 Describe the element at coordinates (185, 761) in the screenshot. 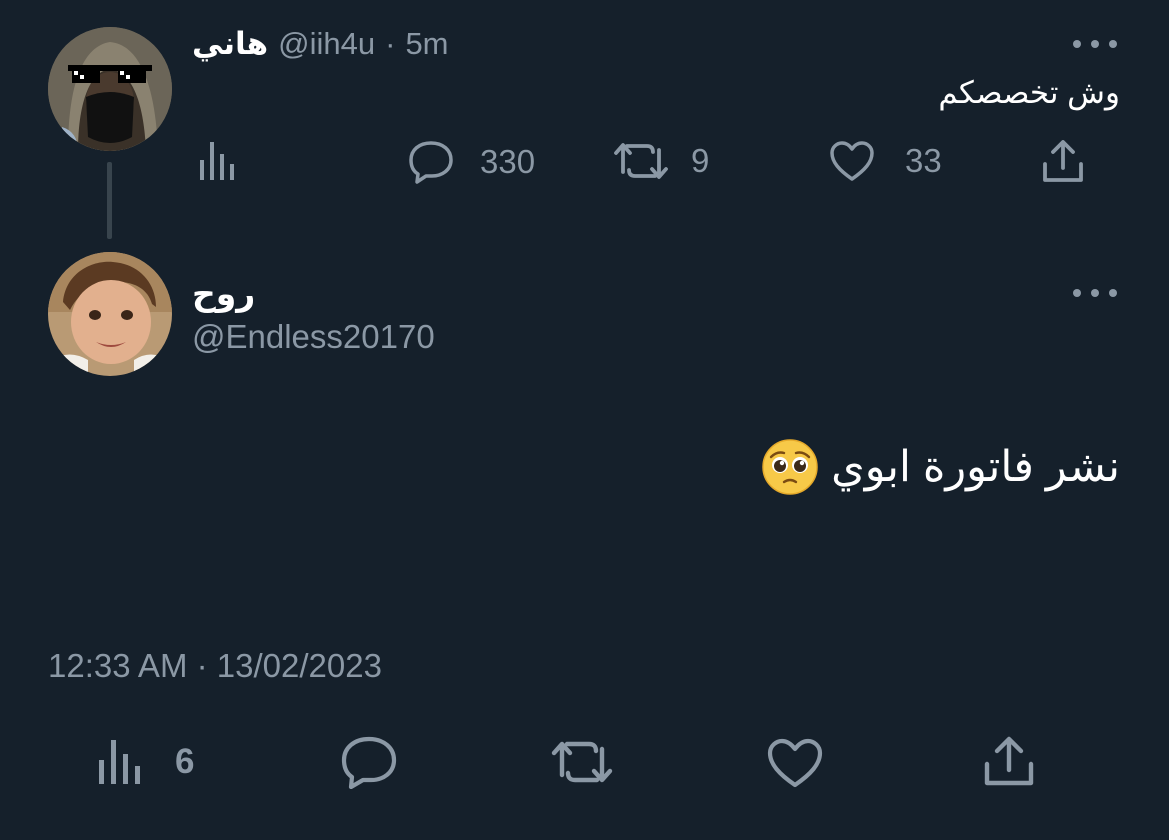

I see `views-count: 6` at that location.